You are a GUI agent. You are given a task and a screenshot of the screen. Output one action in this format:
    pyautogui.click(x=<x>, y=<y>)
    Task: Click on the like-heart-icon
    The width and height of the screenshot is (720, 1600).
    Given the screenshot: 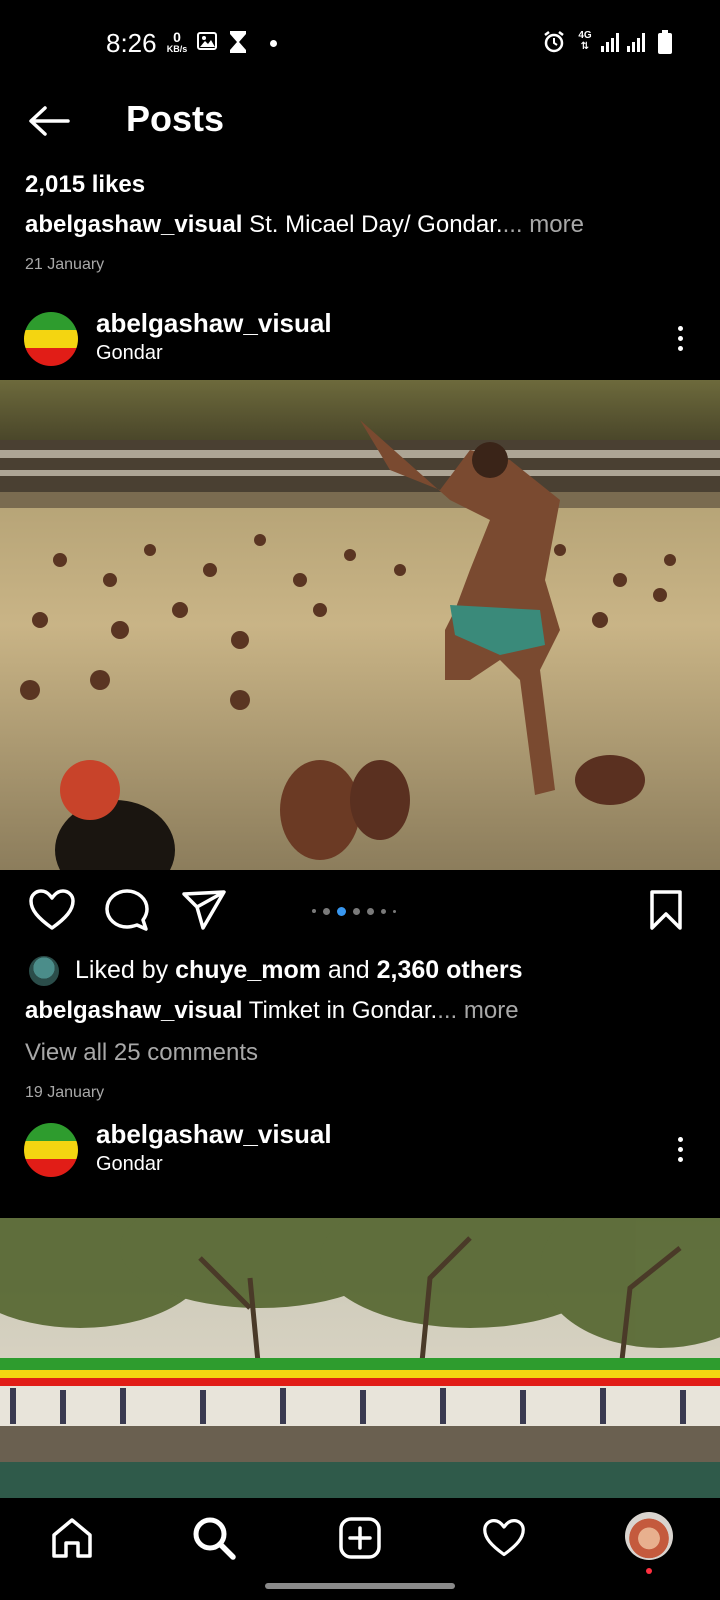 What is the action you would take?
    pyautogui.click(x=52, y=910)
    